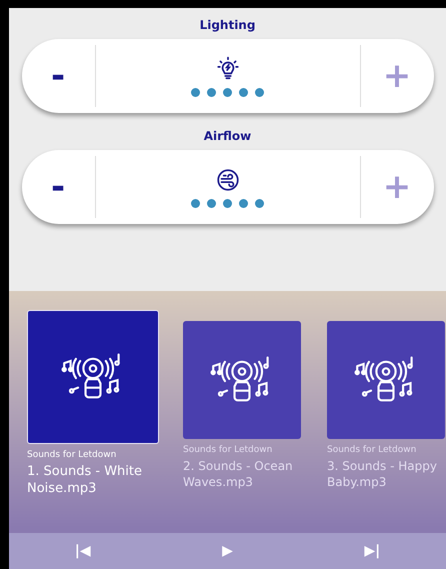  I want to click on control-label: Lighting, so click(228, 25).